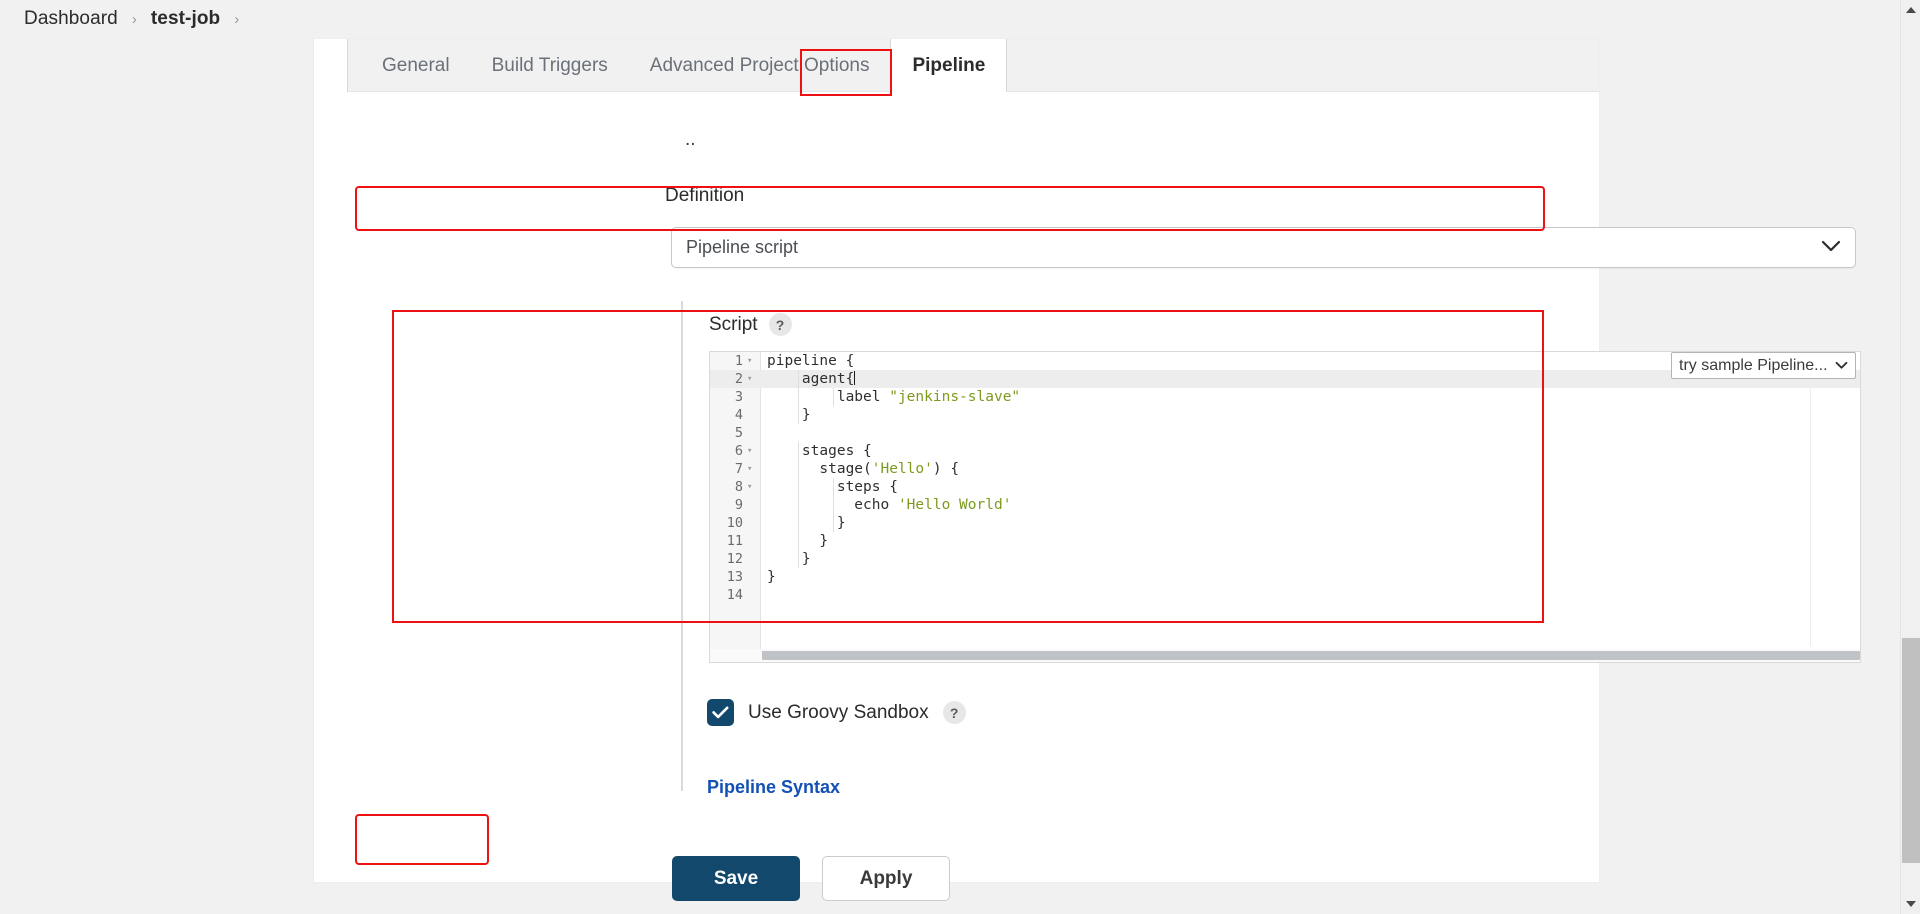 Image resolution: width=1920 pixels, height=914 pixels. I want to click on script-label: Script, so click(733, 324).